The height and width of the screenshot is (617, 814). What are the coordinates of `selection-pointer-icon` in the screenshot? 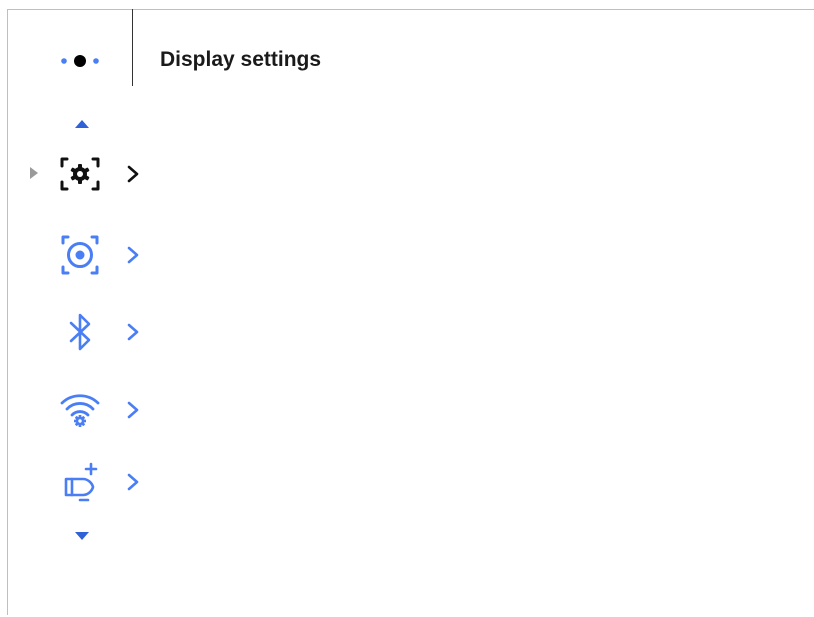 It's located at (34, 173).